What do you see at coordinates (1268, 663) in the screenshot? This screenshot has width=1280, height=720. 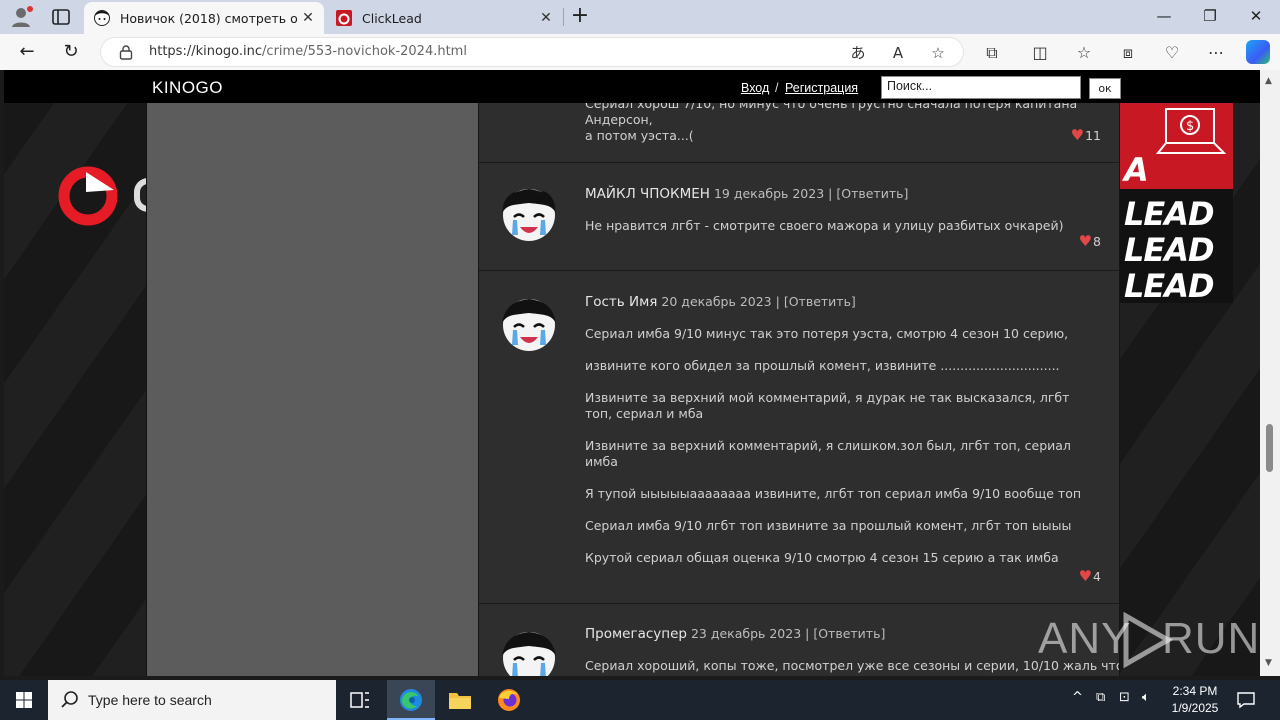 I see `scroll-down-icon: ▼` at bounding box center [1268, 663].